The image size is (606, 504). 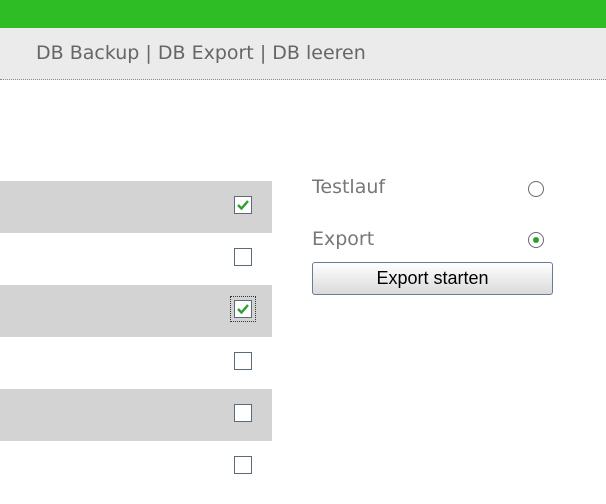 I want to click on menu-link-db-leeren: DB leeren, so click(x=319, y=53).